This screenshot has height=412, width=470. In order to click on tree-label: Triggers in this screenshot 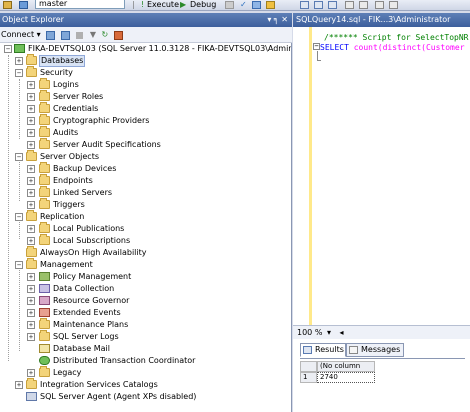, I will do `click(69, 205)`.